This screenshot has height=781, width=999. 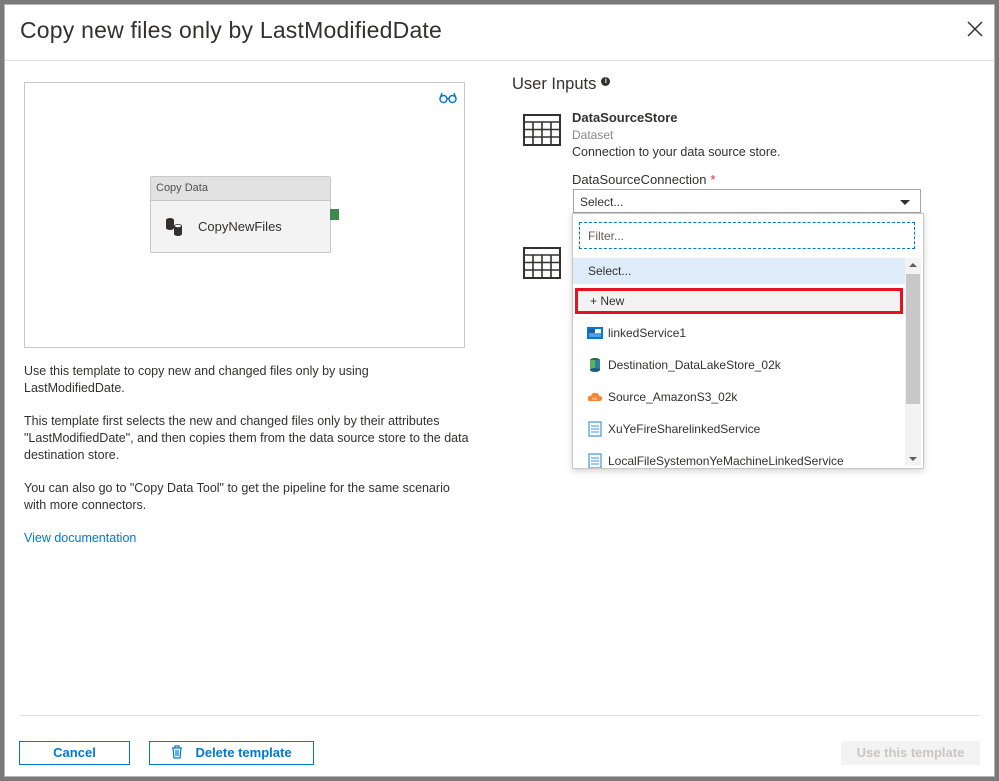 What do you see at coordinates (499, 715) in the screenshot?
I see `footer-divider` at bounding box center [499, 715].